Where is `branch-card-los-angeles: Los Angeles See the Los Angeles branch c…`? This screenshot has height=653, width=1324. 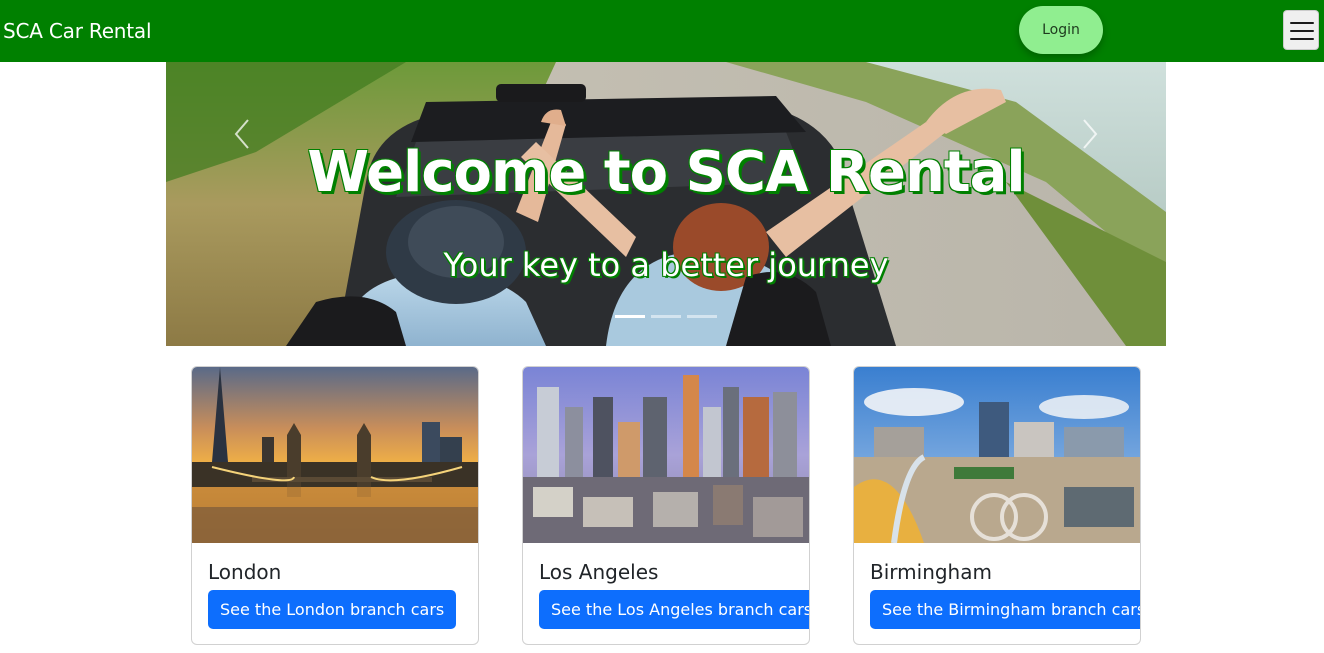 branch-card-los-angeles: Los Angeles See the Los Angeles branch c… is located at coordinates (666, 505).